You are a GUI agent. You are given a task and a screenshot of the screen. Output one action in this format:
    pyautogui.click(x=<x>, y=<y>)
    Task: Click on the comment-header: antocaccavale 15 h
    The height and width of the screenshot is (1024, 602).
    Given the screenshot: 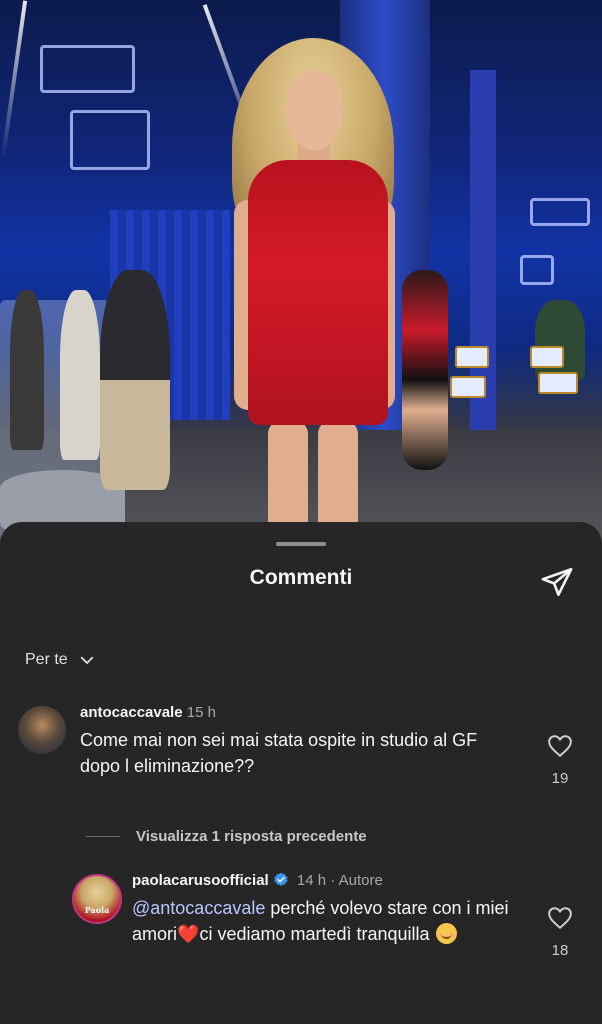 What is the action you would take?
    pyautogui.click(x=300, y=712)
    